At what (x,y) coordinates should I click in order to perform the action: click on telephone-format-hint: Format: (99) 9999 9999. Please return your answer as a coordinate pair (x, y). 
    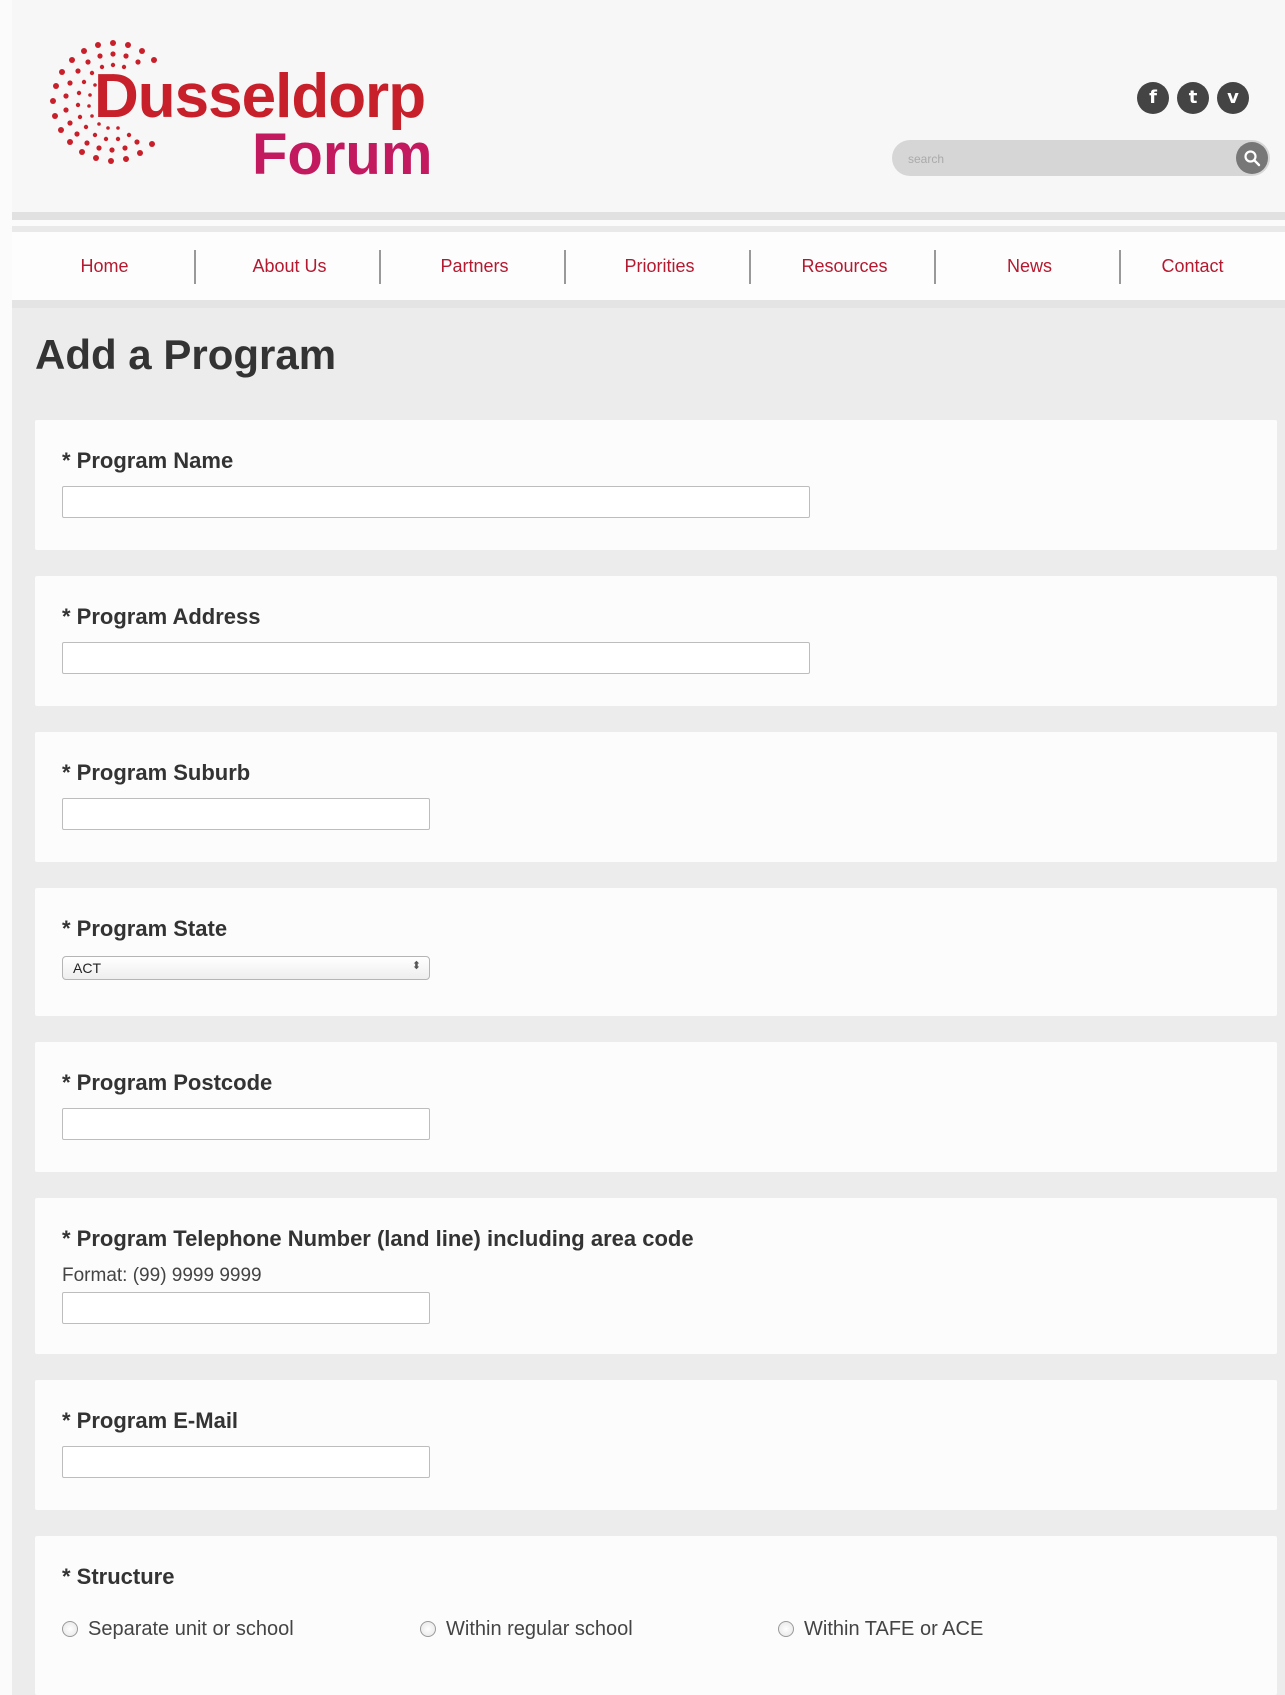
    Looking at the image, I should click on (162, 1275).